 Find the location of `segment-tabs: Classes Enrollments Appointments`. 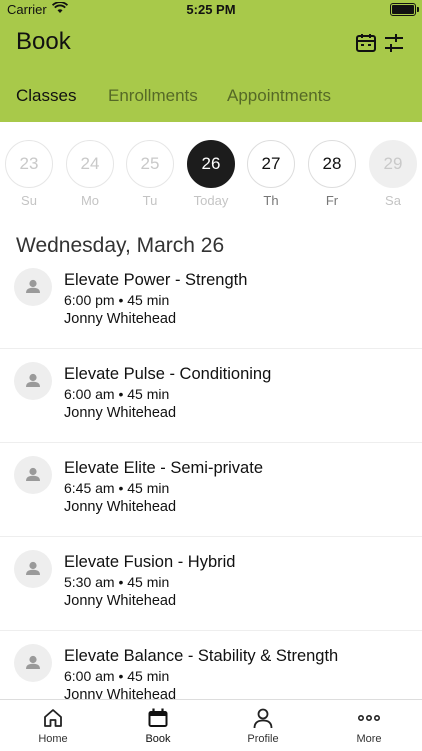

segment-tabs: Classes Enrollments Appointments is located at coordinates (211, 103).